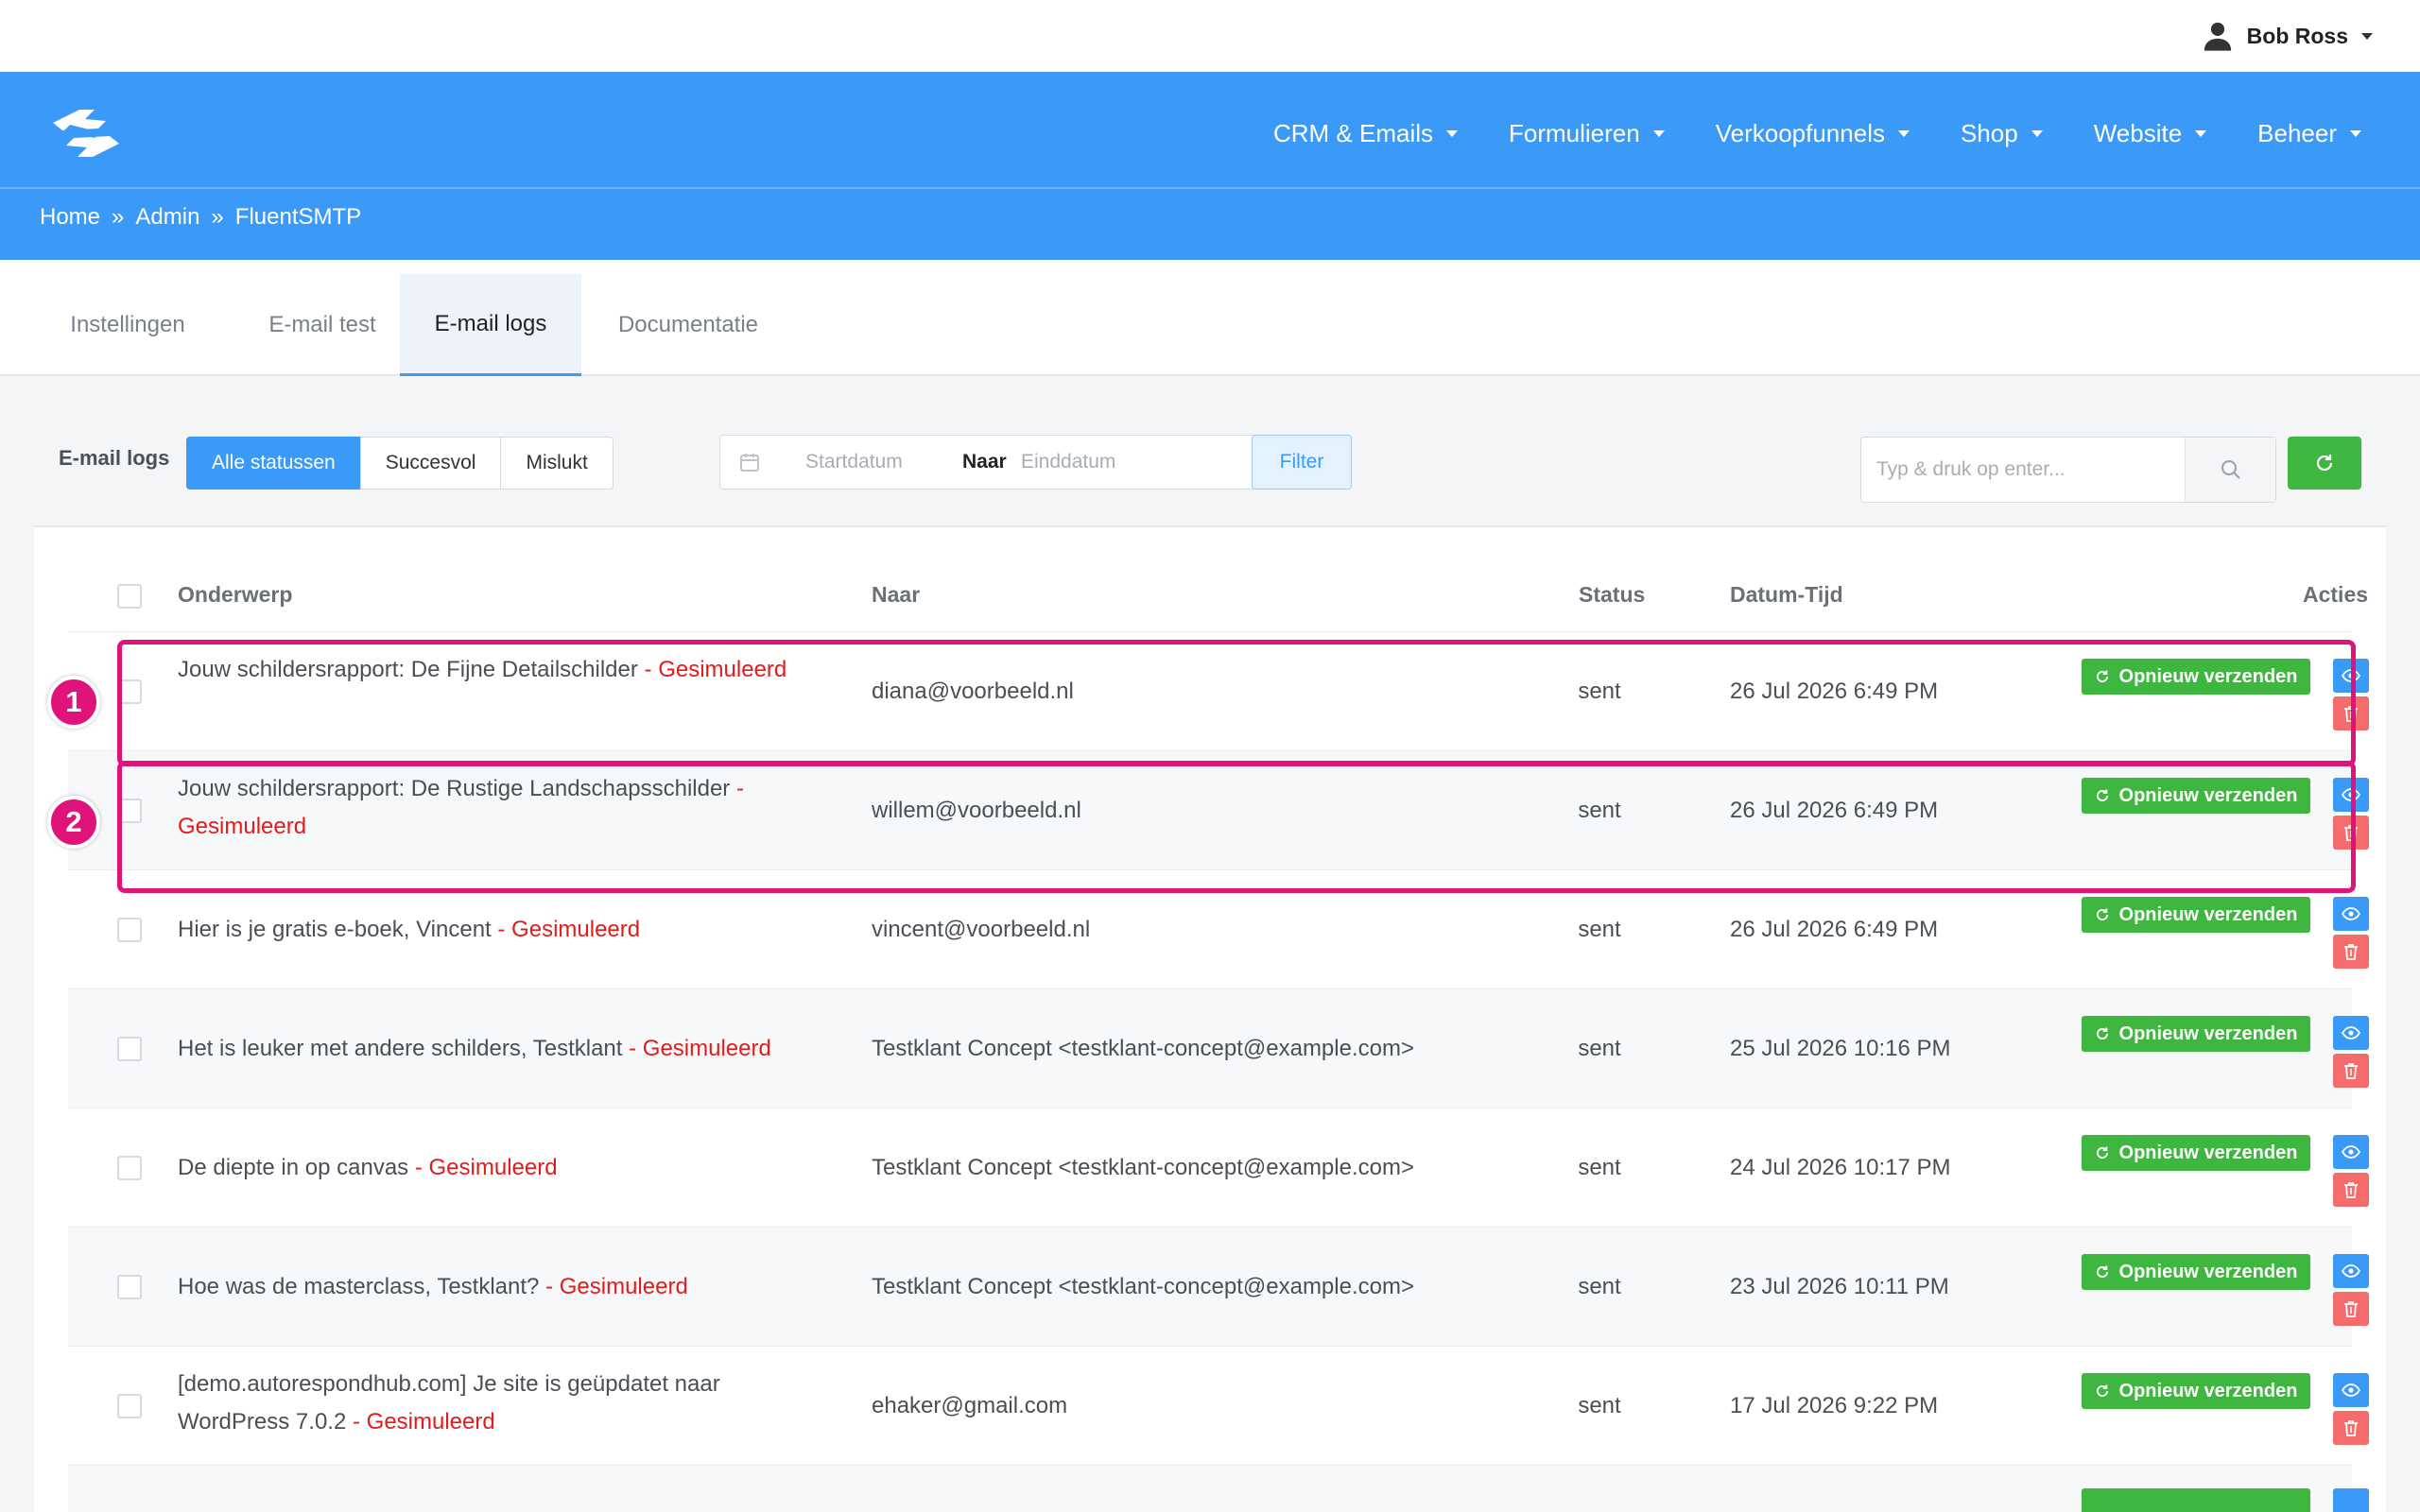 The width and height of the screenshot is (2420, 1512). I want to click on nav-verkoopfunnels: Verkoopfunnels, so click(1813, 133).